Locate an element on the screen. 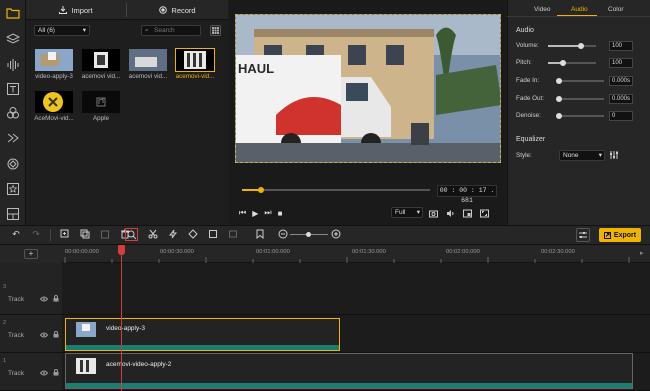  next-frame-icon: ⏭ is located at coordinates (267, 213).